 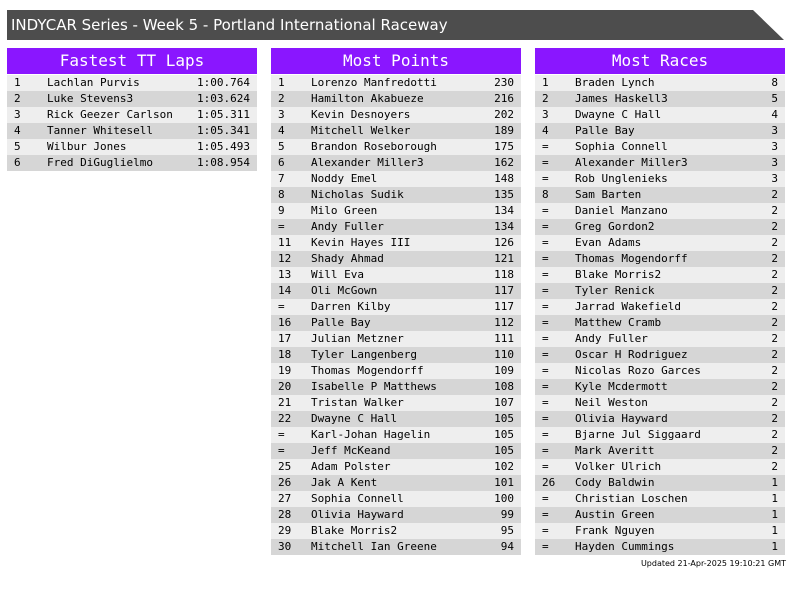 I want to click on table-row: = Matthew Cramb 2, so click(x=660, y=323).